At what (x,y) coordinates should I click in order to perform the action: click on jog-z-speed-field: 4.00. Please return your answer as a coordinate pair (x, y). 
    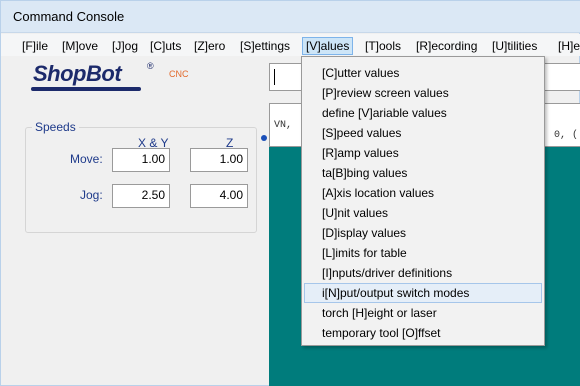
    Looking at the image, I should click on (219, 196).